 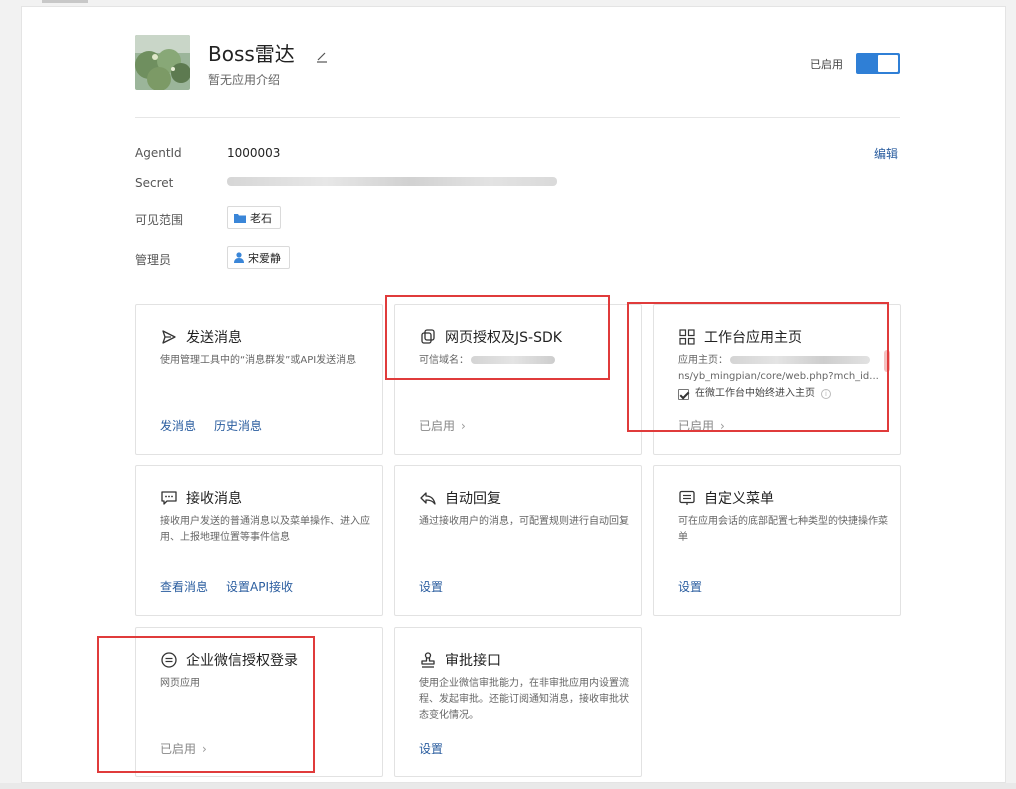 I want to click on workbench-status-link: 已启用 ›, so click(x=701, y=425).